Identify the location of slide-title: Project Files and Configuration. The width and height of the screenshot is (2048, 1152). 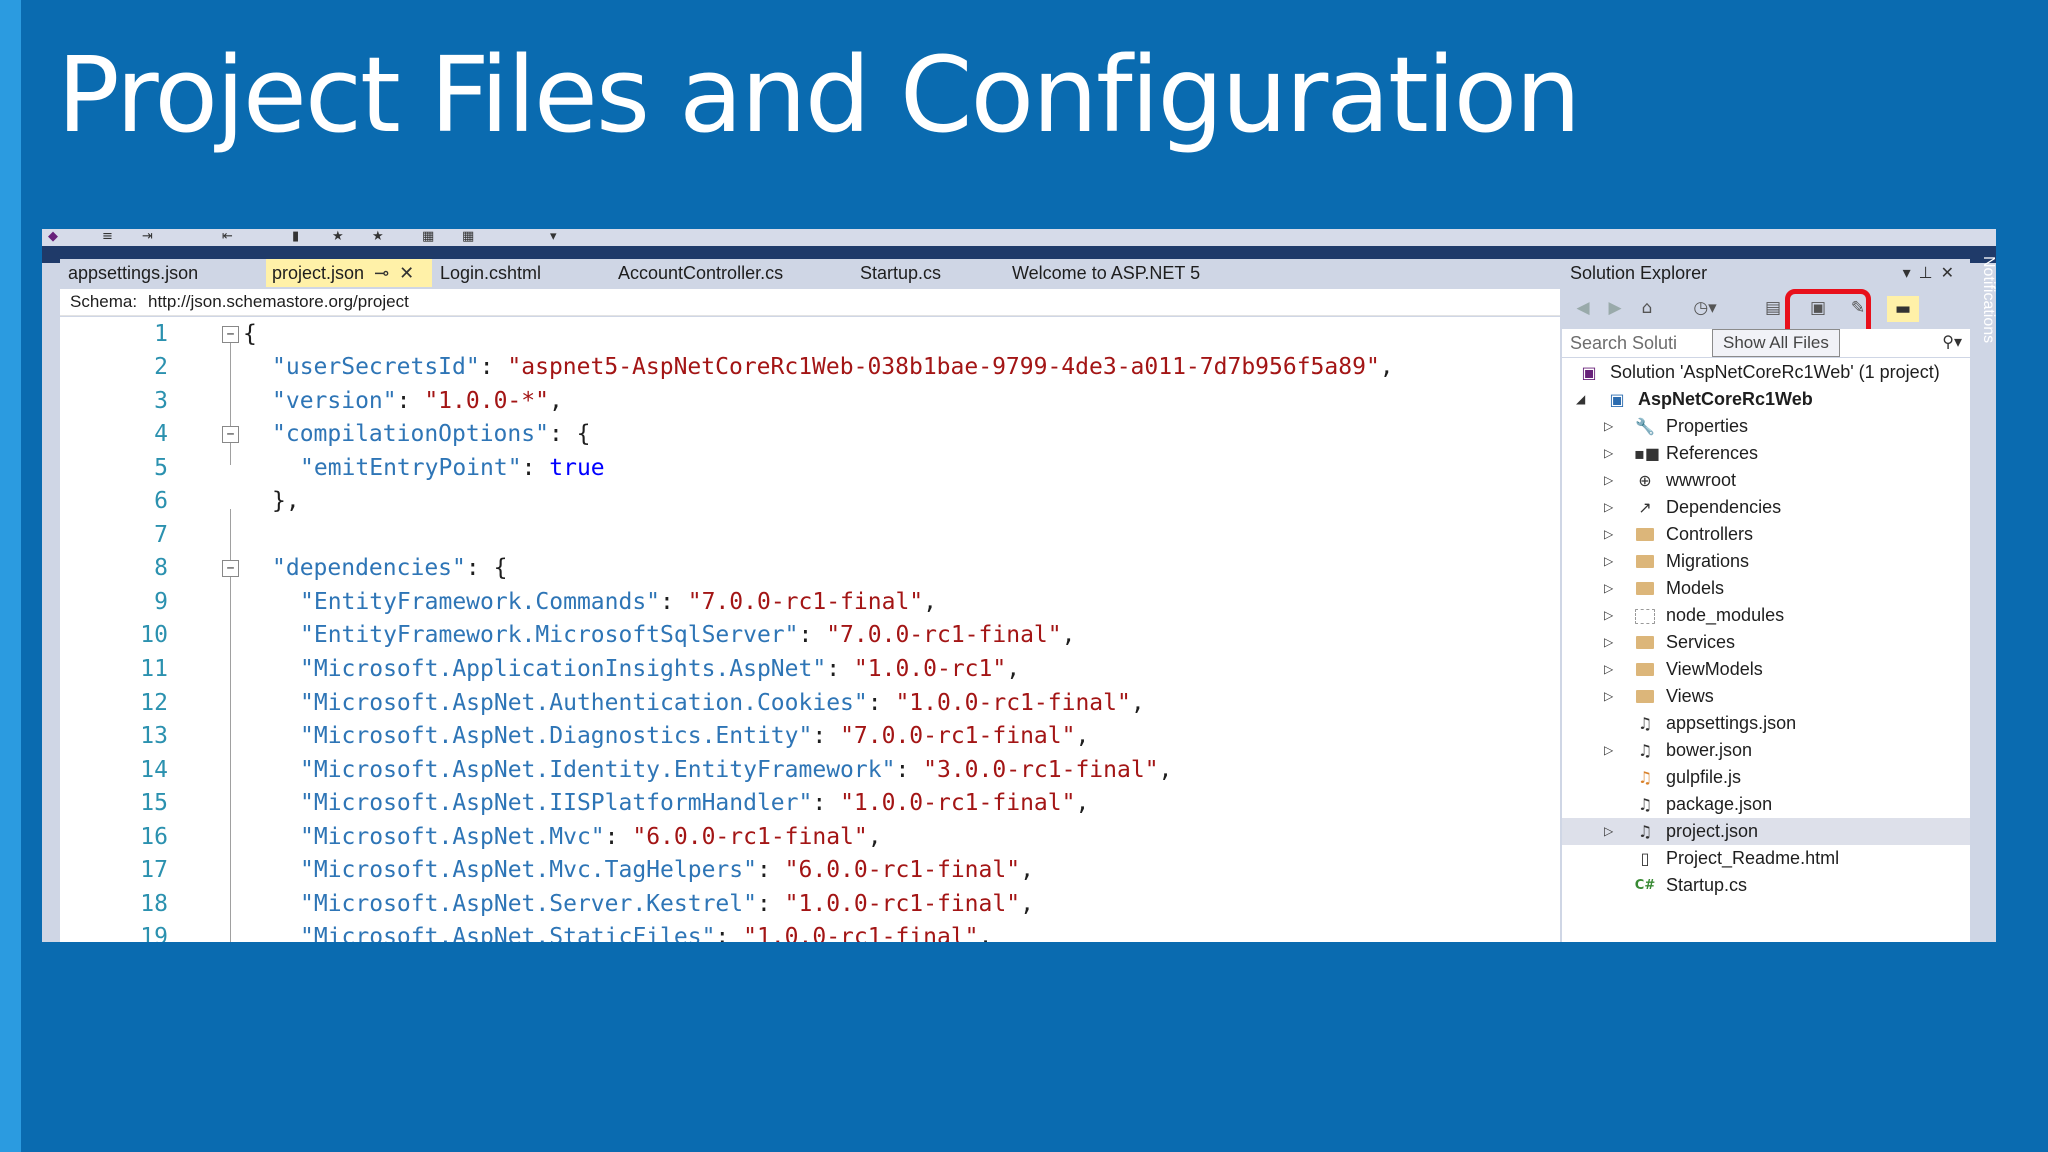
(819, 95).